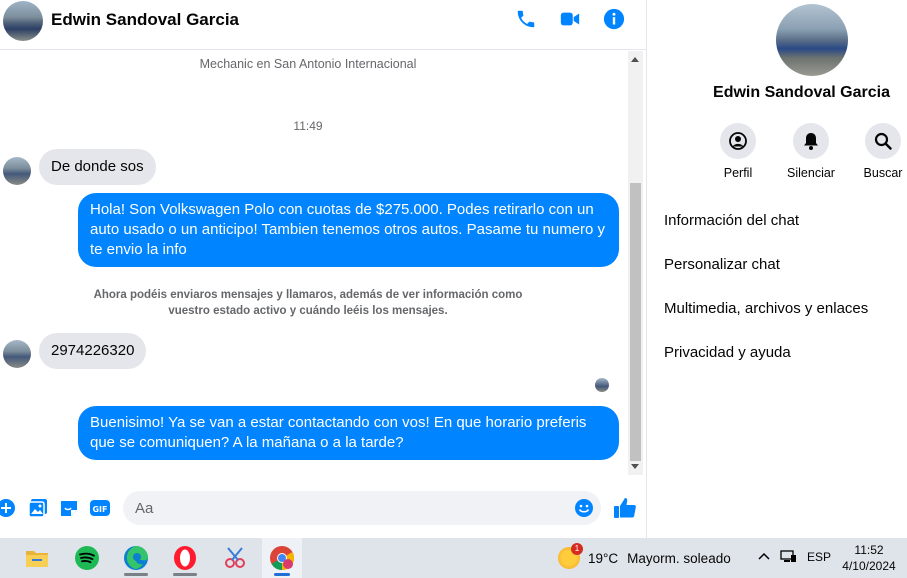  What do you see at coordinates (97, 167) in the screenshot?
I see `message-incoming: De donde sos` at bounding box center [97, 167].